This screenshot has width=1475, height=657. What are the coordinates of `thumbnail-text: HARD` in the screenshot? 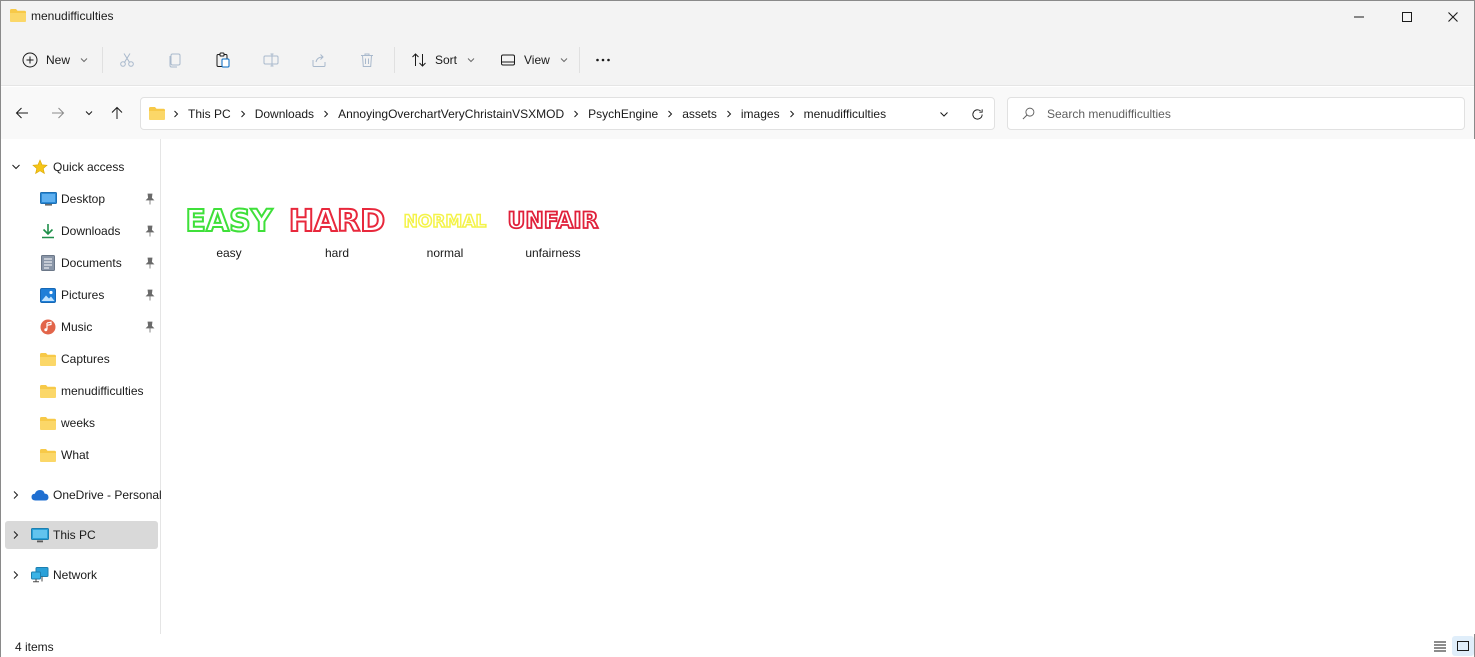 It's located at (337, 221).